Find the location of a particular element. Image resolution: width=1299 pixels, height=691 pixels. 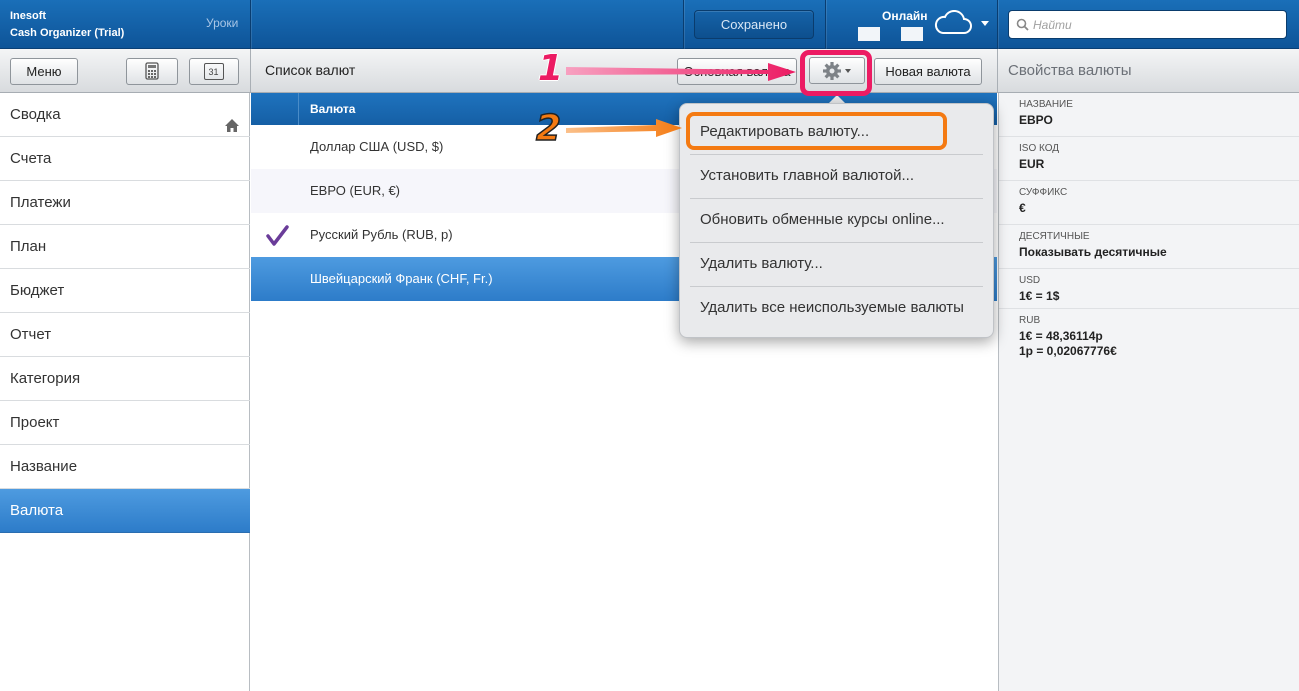

highlight-edit-item is located at coordinates (816, 131).